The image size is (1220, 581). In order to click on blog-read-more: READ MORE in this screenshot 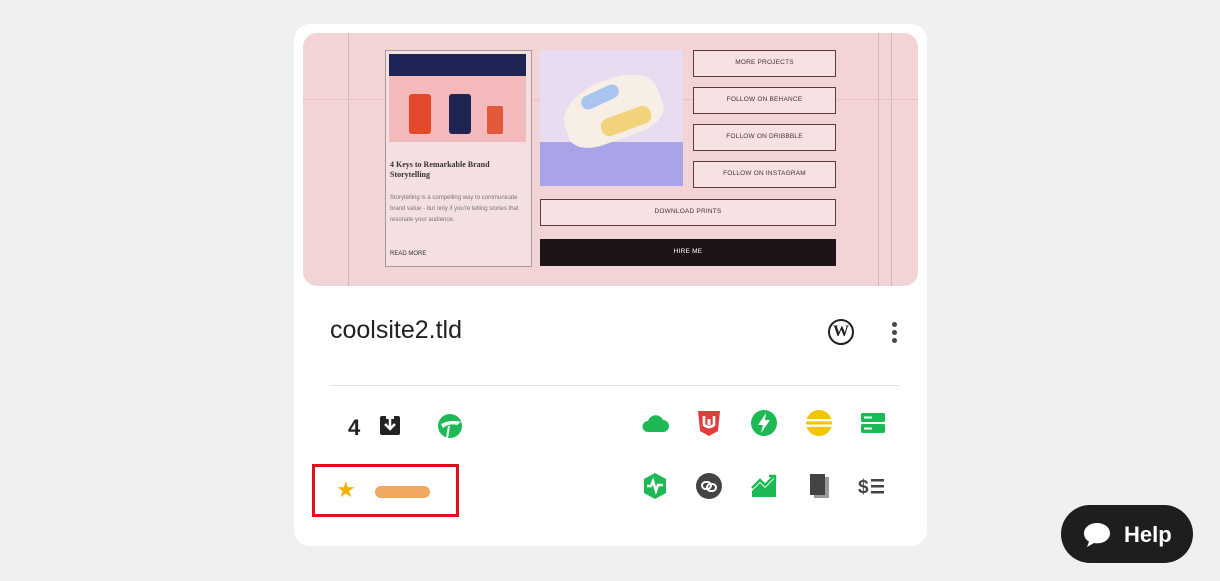, I will do `click(408, 254)`.